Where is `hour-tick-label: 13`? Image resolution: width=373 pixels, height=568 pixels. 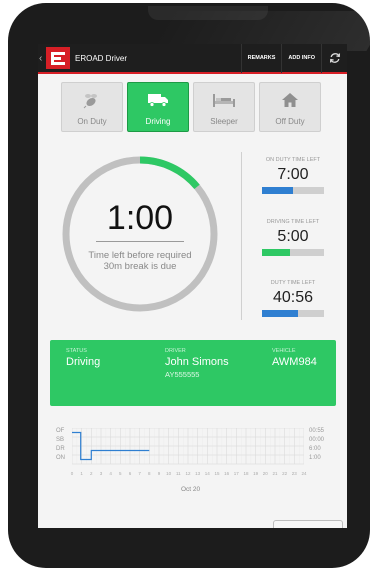 hour-tick-label: 13 is located at coordinates (198, 473).